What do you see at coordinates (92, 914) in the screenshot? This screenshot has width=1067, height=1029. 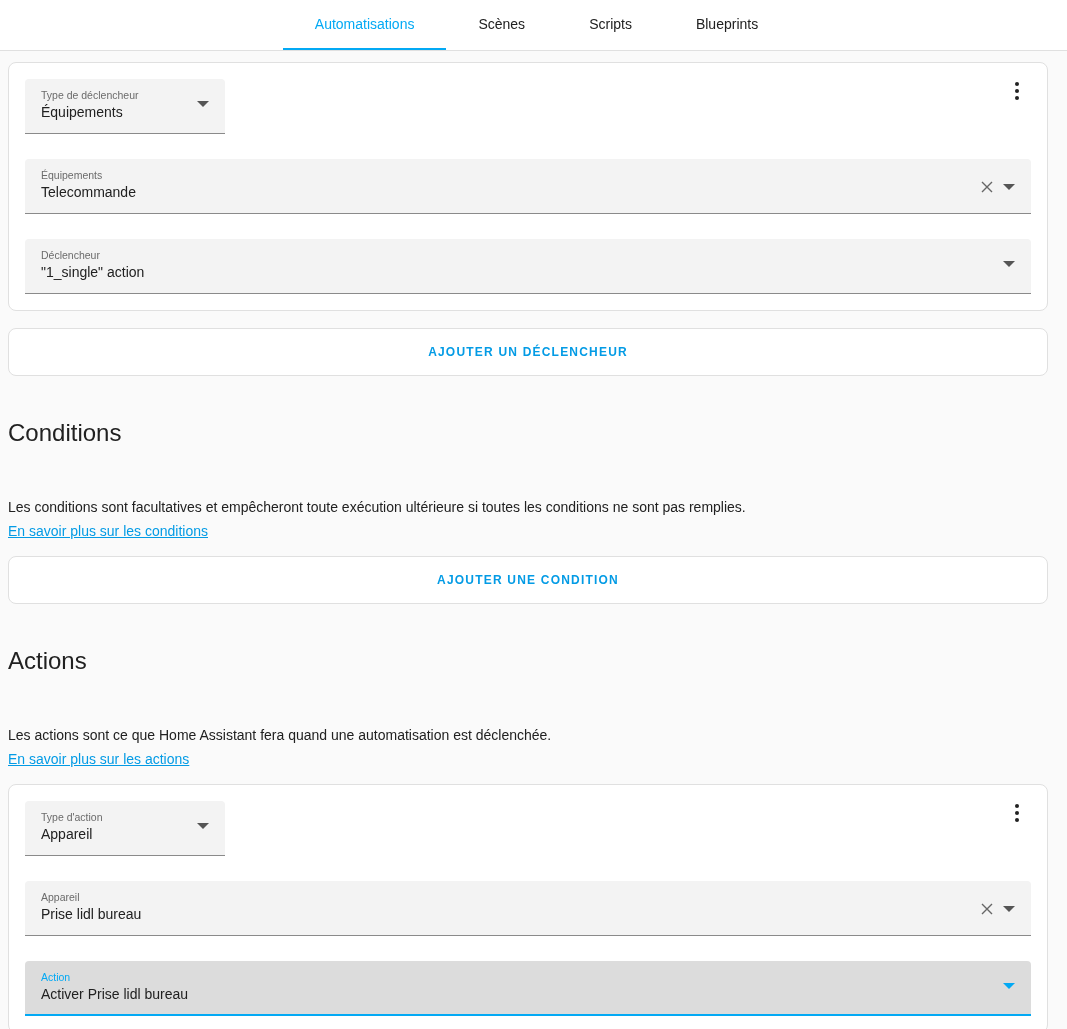 I see `field-value: Prise lidl bureau` at bounding box center [92, 914].